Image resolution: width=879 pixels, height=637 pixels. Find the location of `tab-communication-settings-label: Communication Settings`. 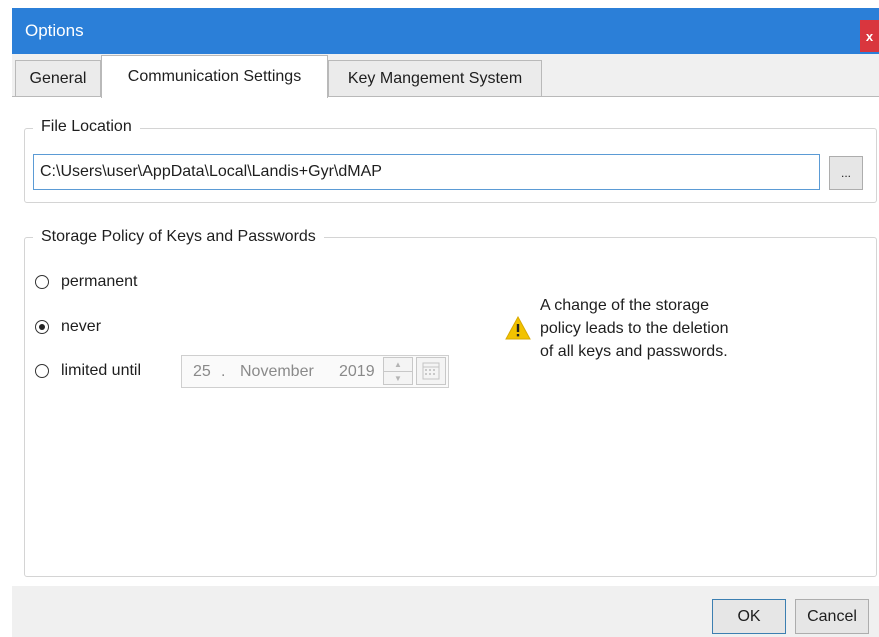

tab-communication-settings-label: Communication Settings is located at coordinates (214, 76).